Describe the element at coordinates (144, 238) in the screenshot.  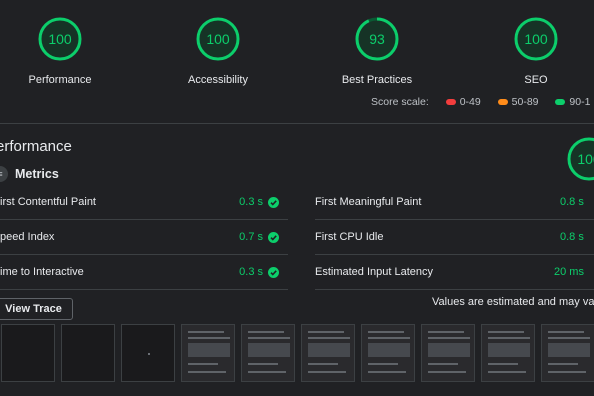
I see `metric-row: peed Index 0.7 s` at that location.